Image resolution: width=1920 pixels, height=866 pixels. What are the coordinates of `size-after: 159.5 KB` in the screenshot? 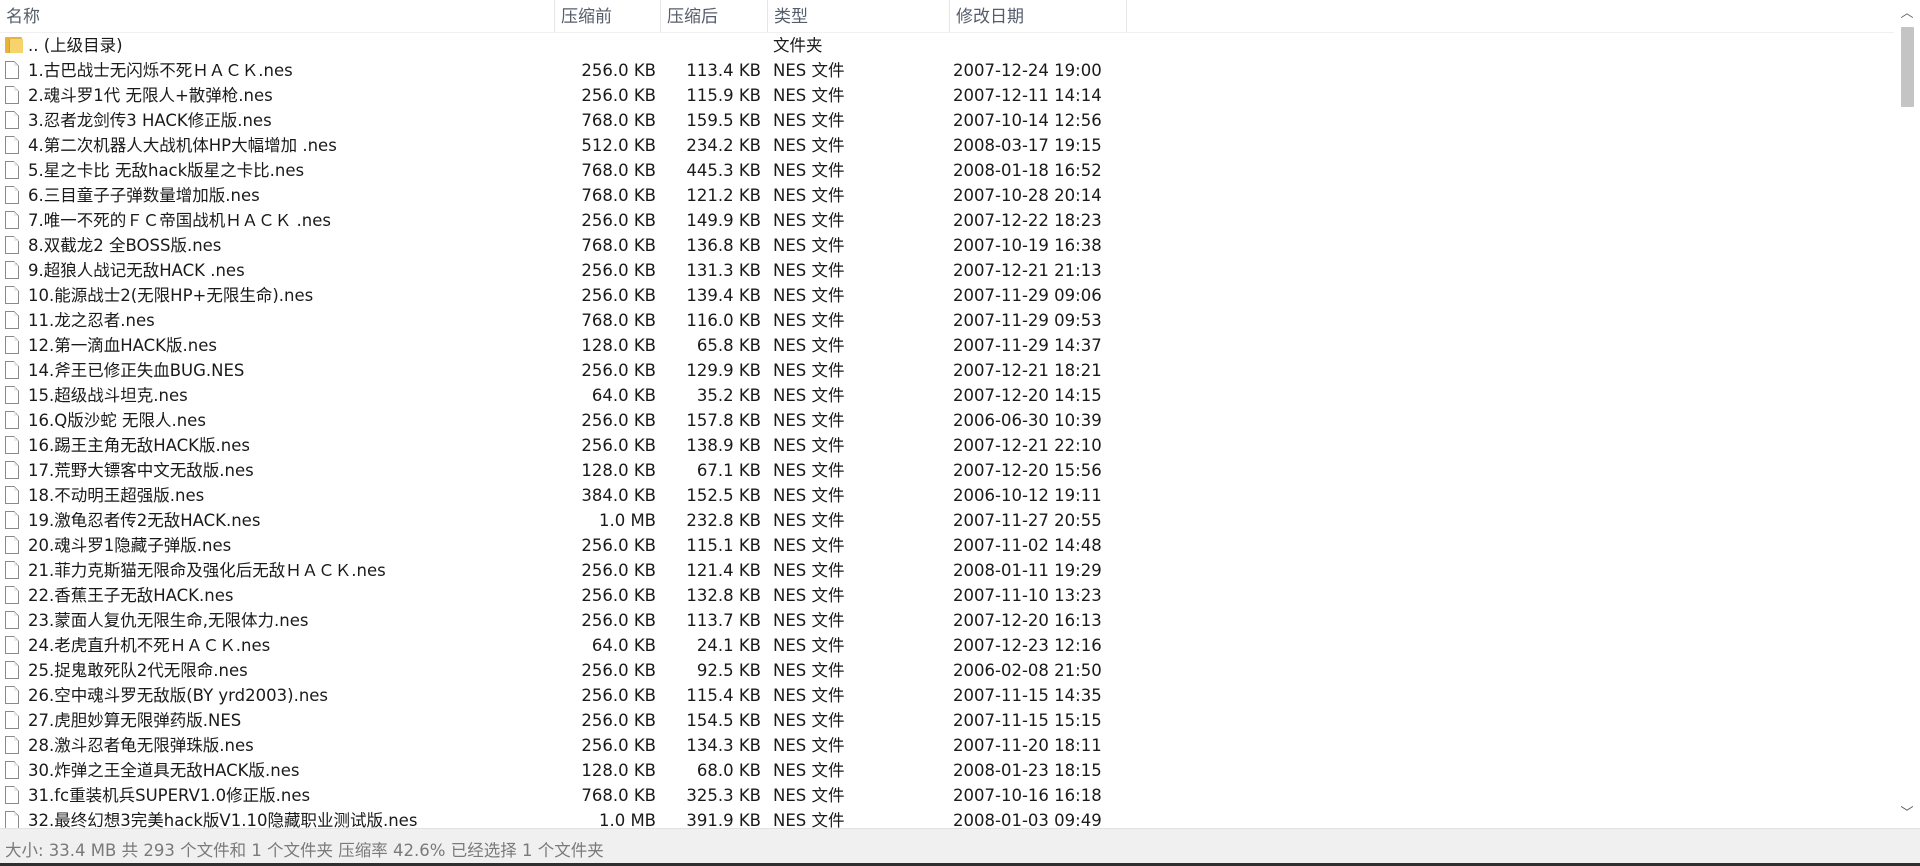 It's located at (723, 120).